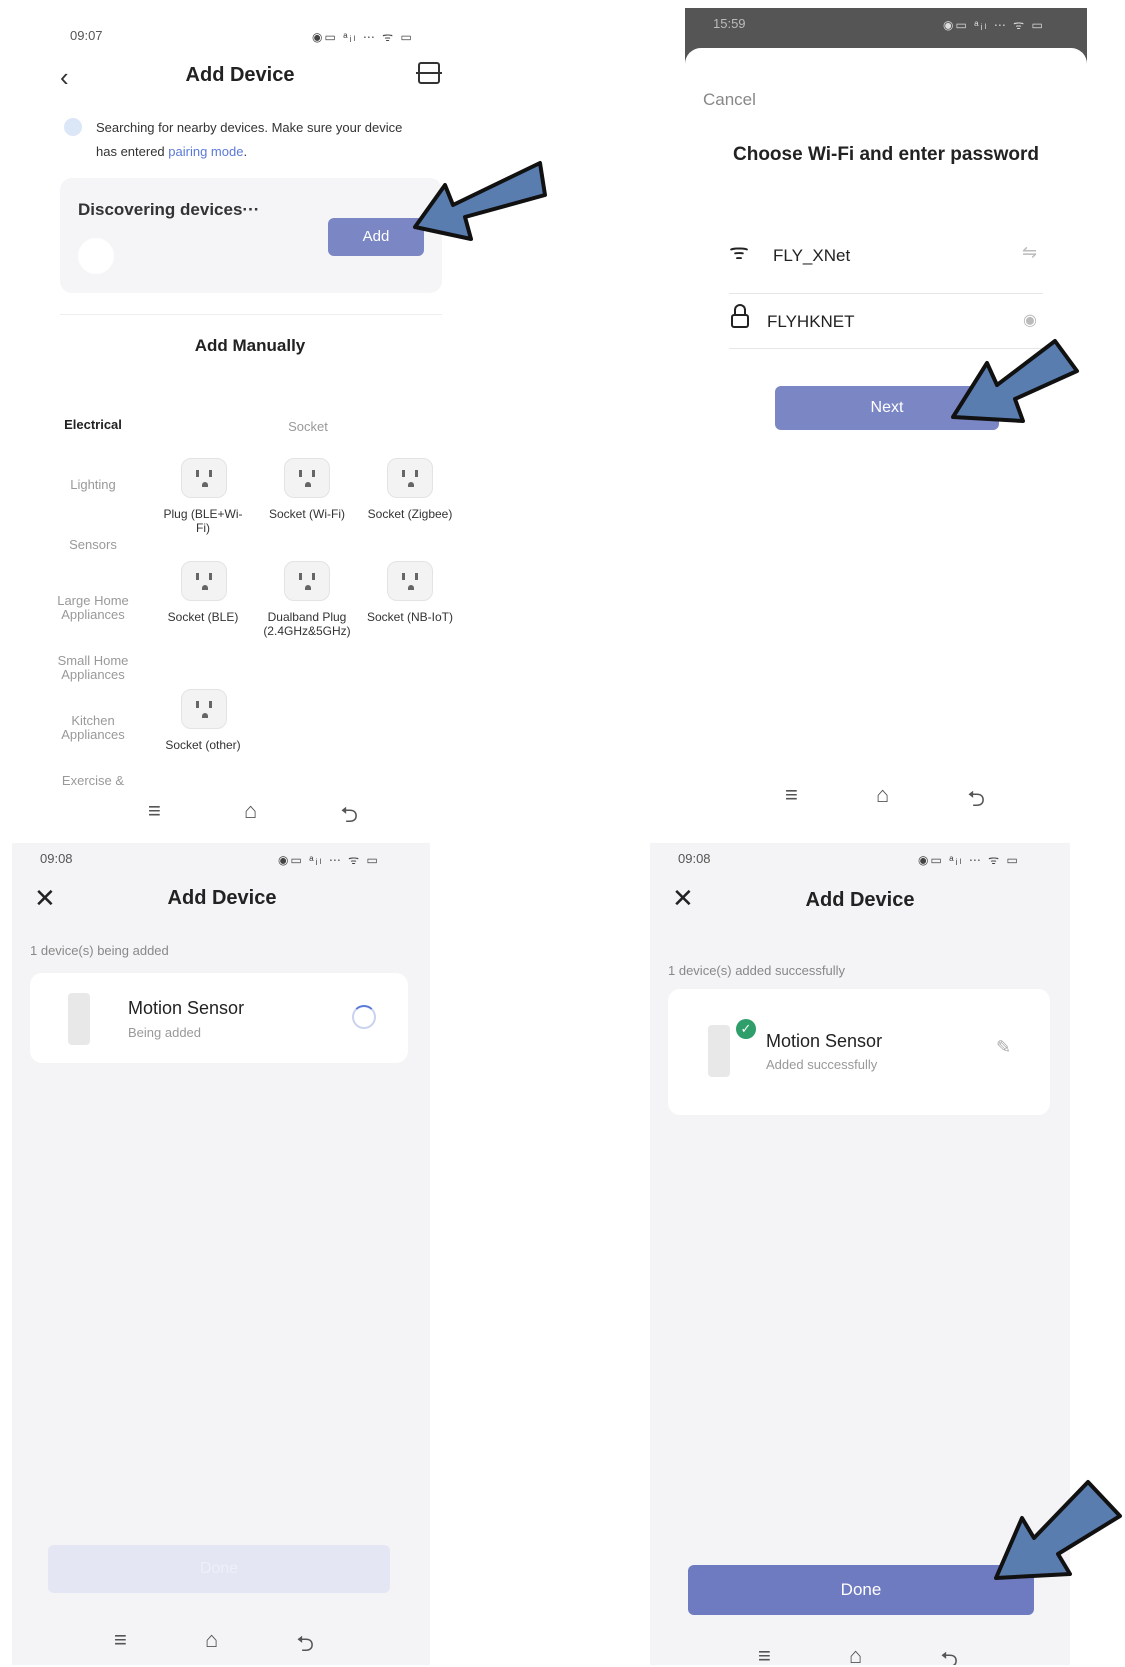  Describe the element at coordinates (886, 293) in the screenshot. I see `field-divider` at that location.